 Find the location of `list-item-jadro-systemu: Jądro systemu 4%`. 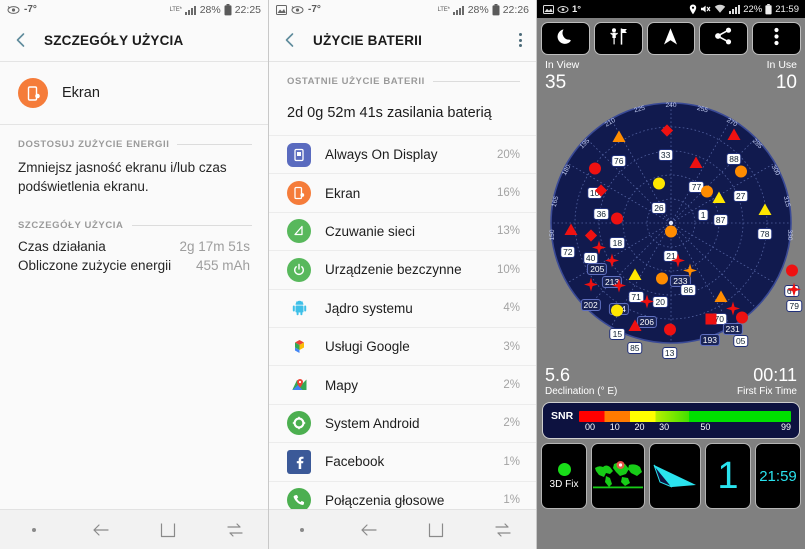

list-item-jadro-systemu: Jądro systemu 4% is located at coordinates (402, 307).